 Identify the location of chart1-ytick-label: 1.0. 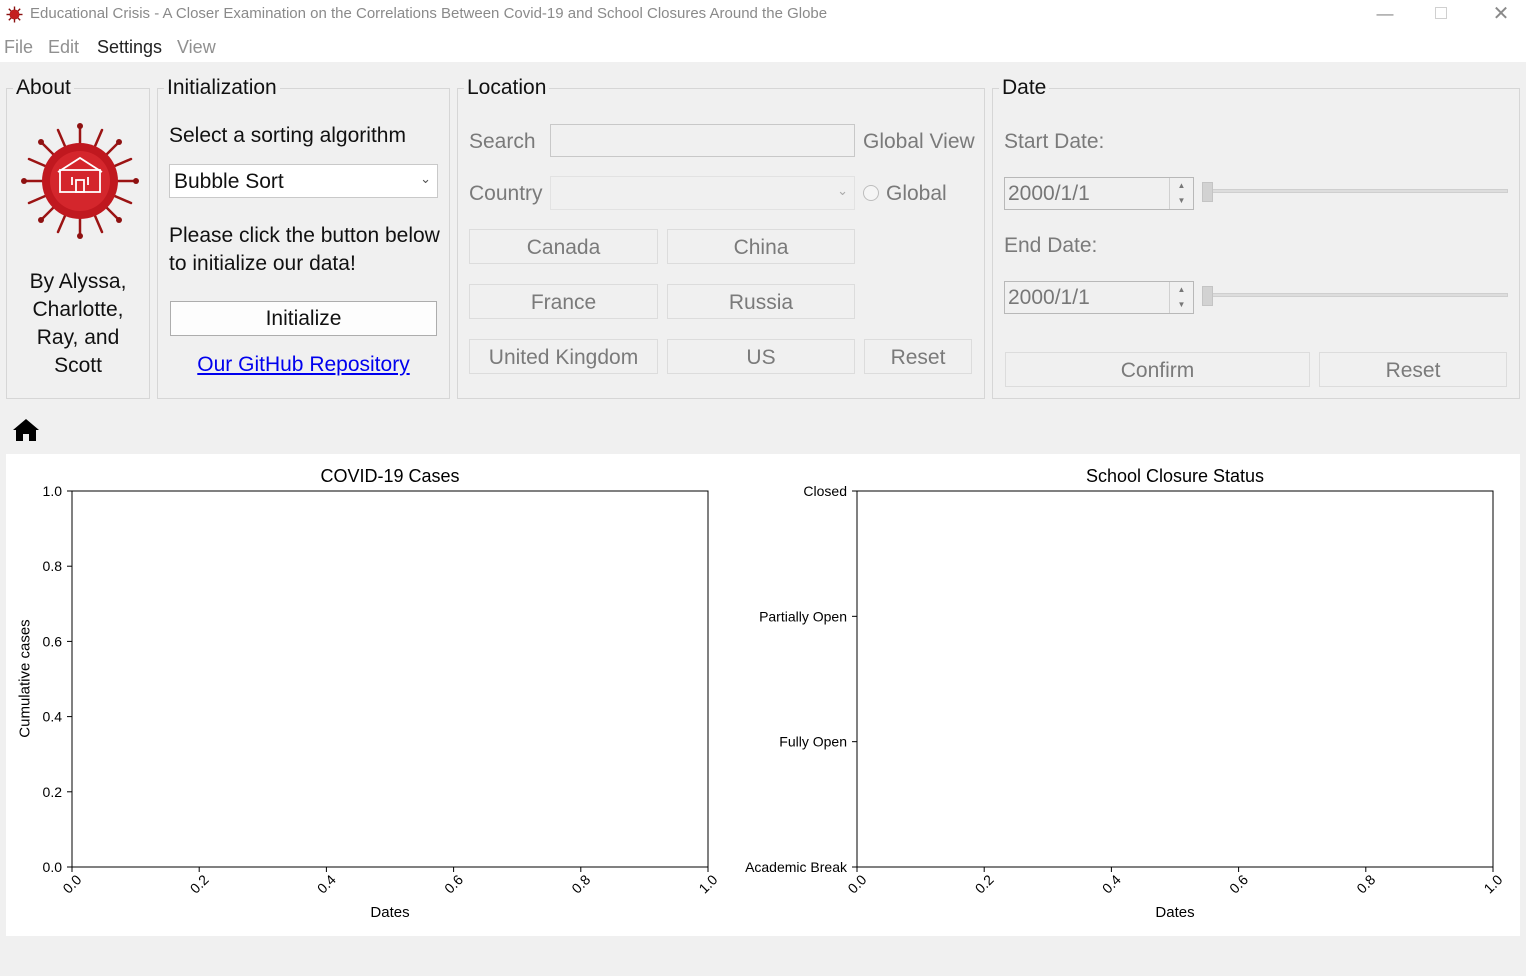
(53, 491).